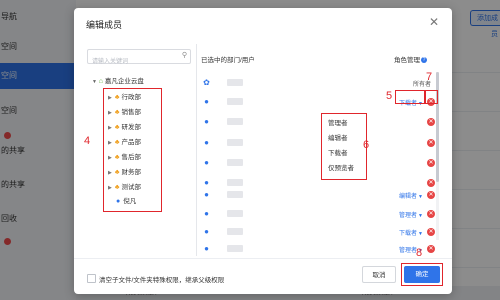 This screenshot has width=500, height=300. Describe the element at coordinates (318, 195) in the screenshot. I see `member-row: ● 编辑者▼ ✕` at that location.